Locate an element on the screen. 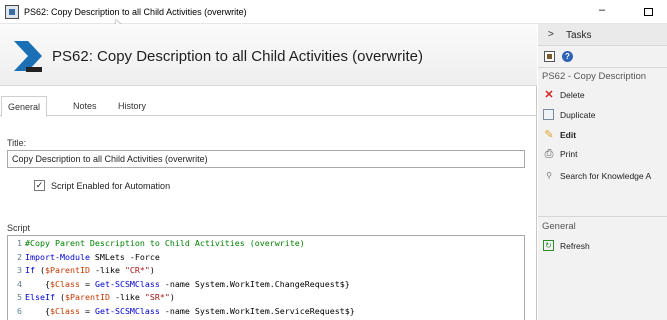 Image resolution: width=667 pixels, height=320 pixels. line-number: 3 is located at coordinates (19, 270).